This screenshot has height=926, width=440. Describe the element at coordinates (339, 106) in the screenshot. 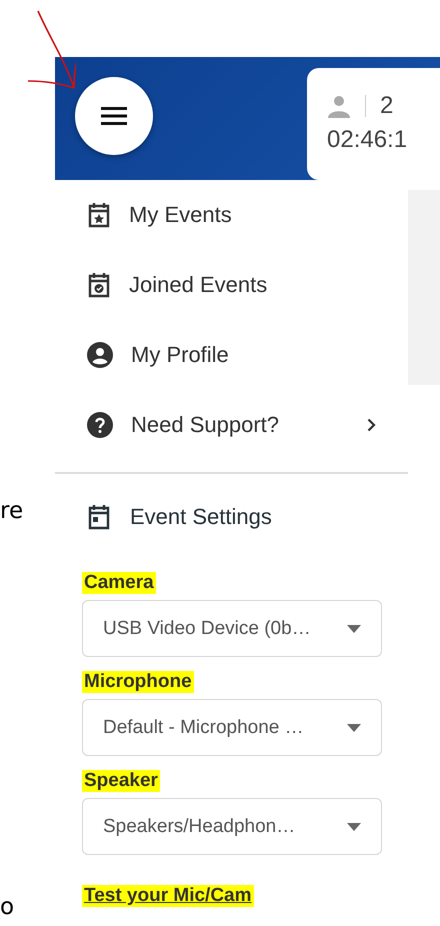

I see `person-icon` at that location.